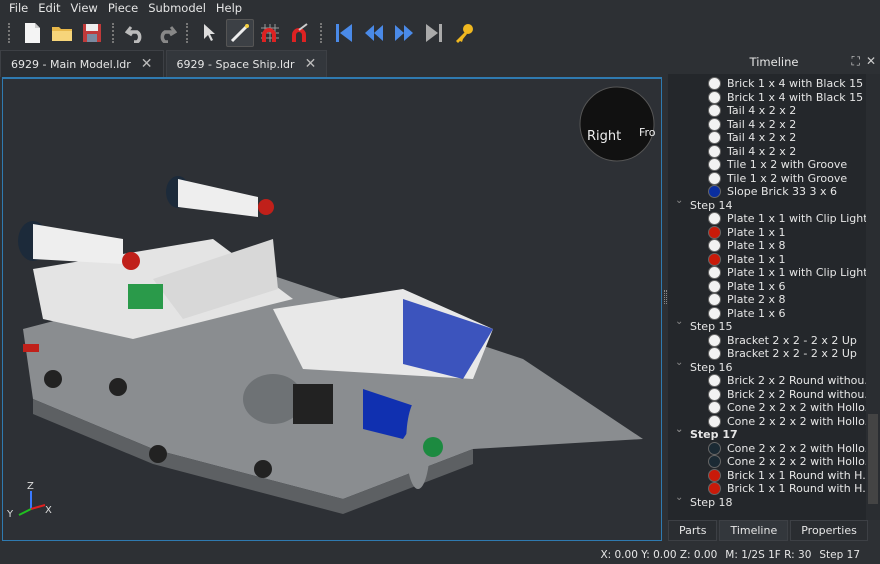  Describe the element at coordinates (767, 433) in the screenshot. I see `timeline-step: Step 17` at that location.